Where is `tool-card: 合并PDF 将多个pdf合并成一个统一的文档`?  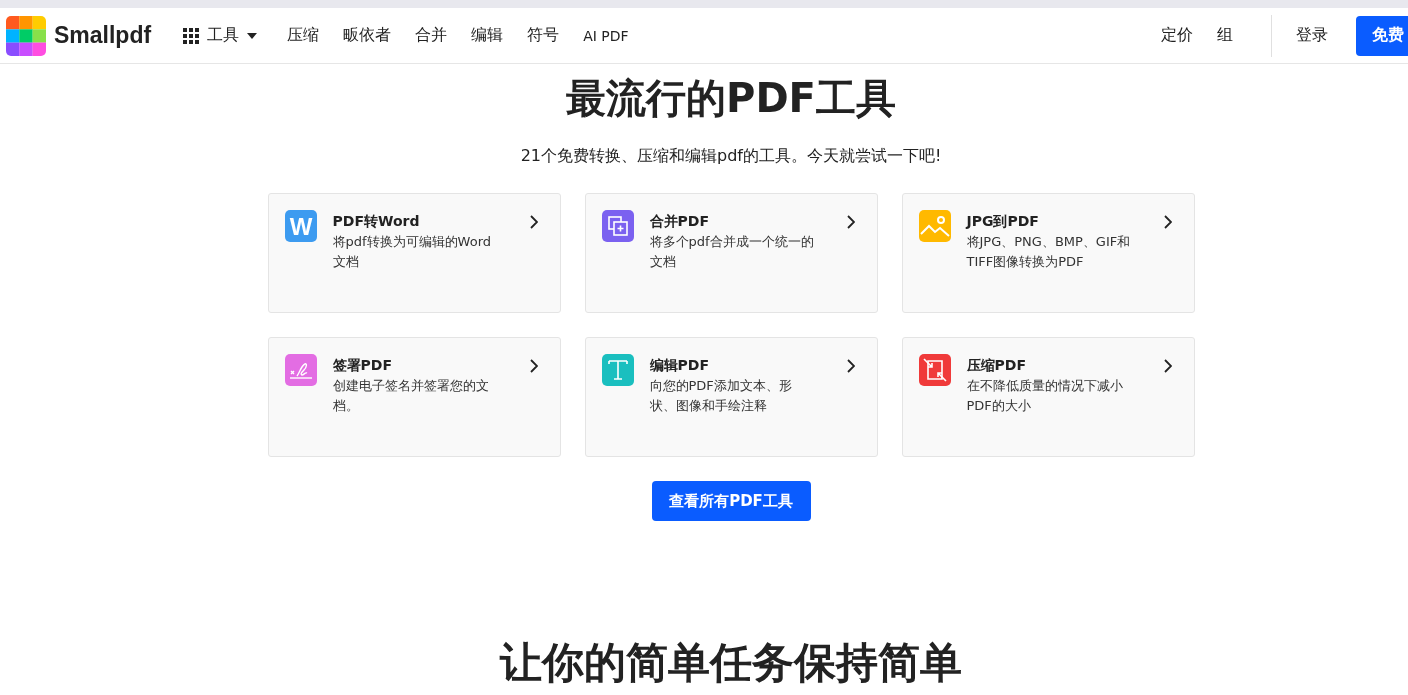 tool-card: 合并PDF 将多个pdf合并成一个统一的文档 is located at coordinates (731, 253).